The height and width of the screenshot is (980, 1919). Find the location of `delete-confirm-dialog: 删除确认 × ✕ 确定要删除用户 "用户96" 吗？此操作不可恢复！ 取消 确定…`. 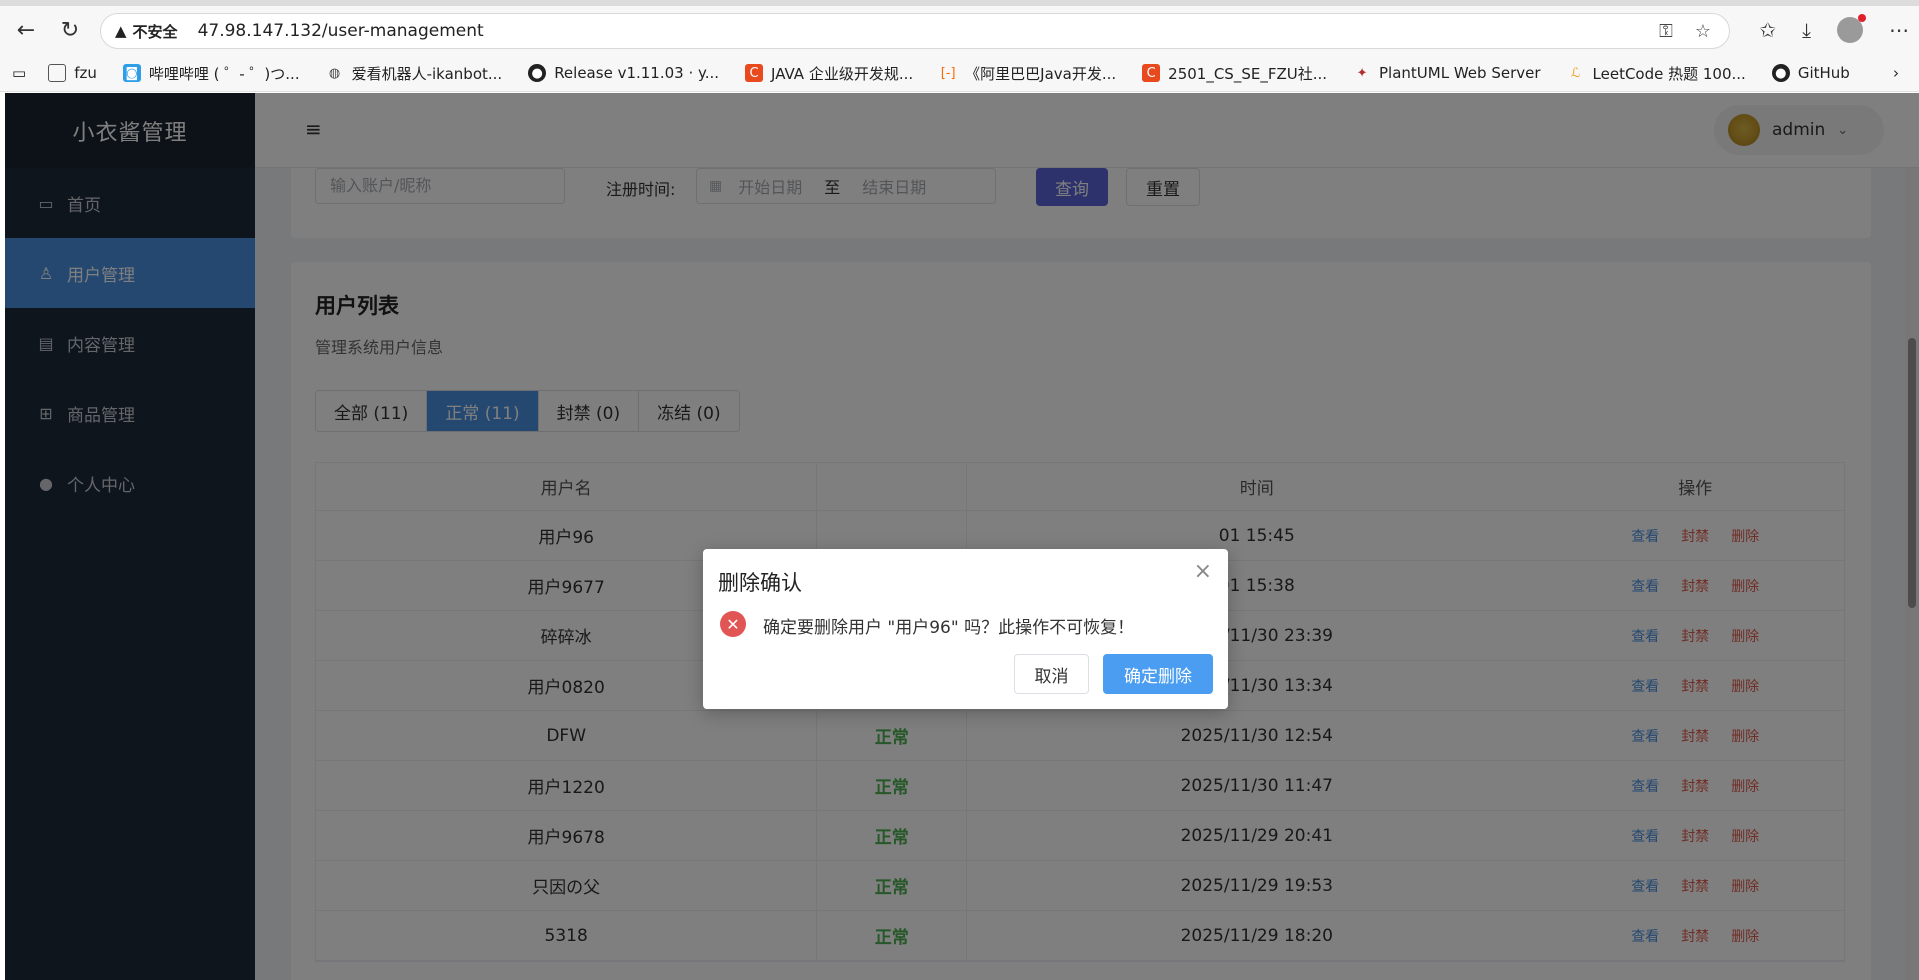

delete-confirm-dialog: 删除确认 × ✕ 确定要删除用户 "用户96" 吗？此操作不可恢复！ 取消 确定… is located at coordinates (965, 629).